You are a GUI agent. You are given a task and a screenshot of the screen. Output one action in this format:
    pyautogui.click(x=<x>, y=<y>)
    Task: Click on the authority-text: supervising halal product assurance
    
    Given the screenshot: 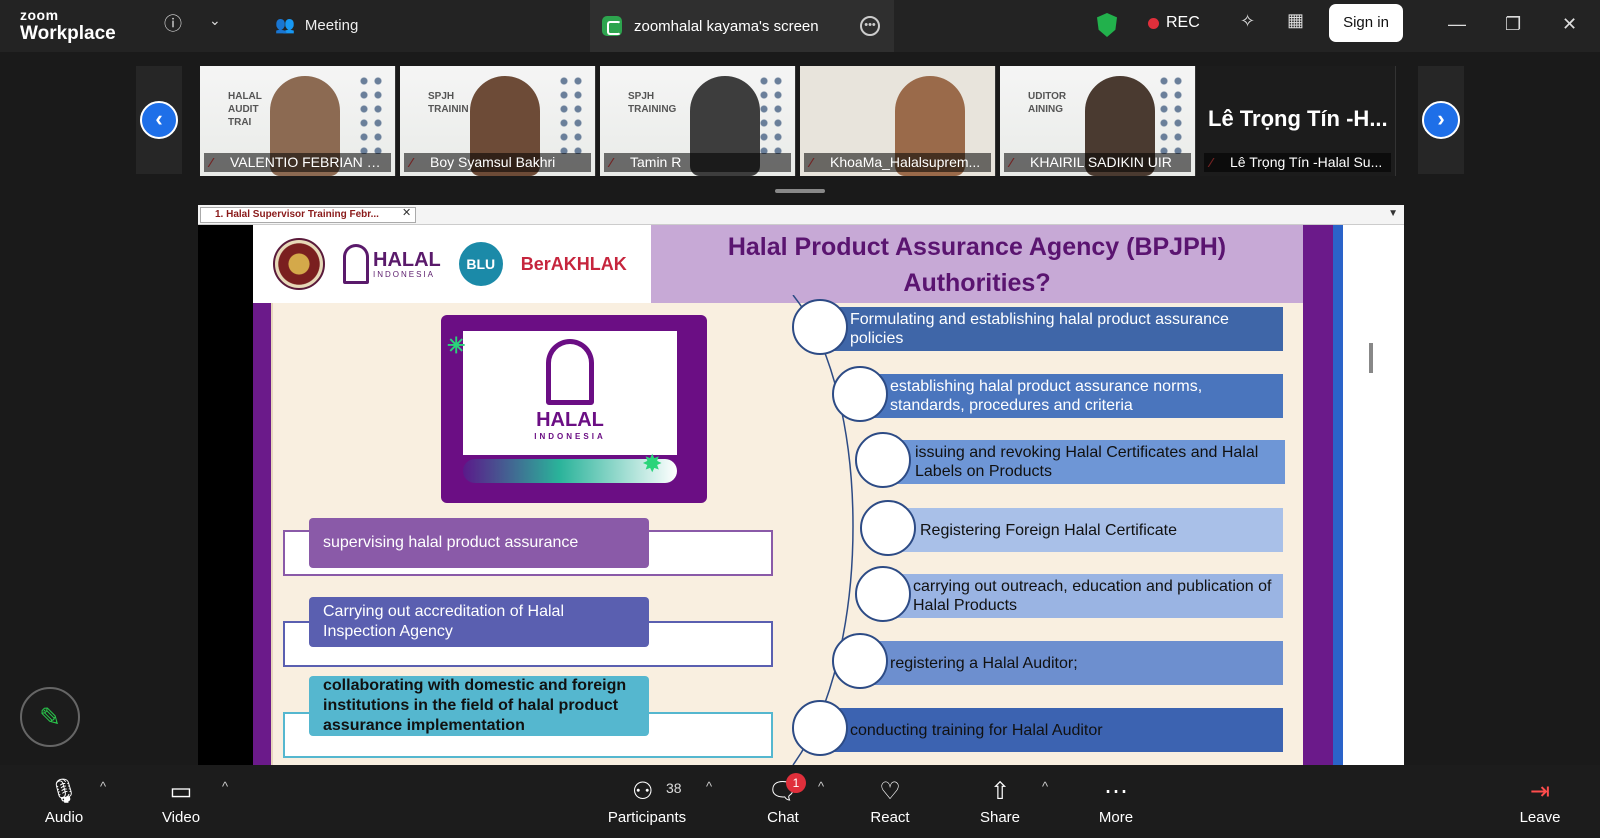 What is the action you would take?
    pyautogui.click(x=479, y=543)
    